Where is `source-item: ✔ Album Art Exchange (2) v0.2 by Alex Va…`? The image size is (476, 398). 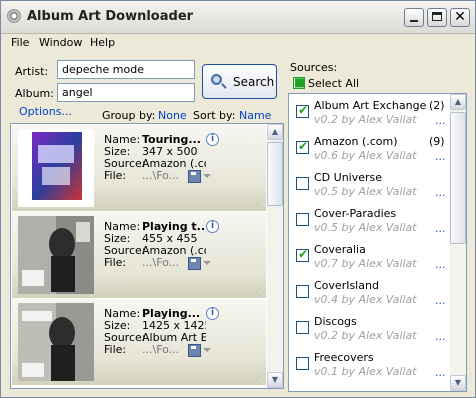
source-item: ✔ Album Art Exchange (2) v0.2 by Alex Va… is located at coordinates (369, 113).